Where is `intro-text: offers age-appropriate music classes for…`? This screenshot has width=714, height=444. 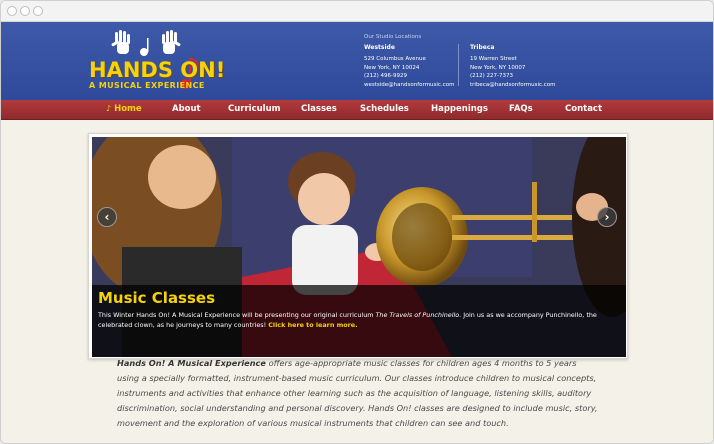 intro-text: offers age-appropriate music classes for… is located at coordinates (357, 393).